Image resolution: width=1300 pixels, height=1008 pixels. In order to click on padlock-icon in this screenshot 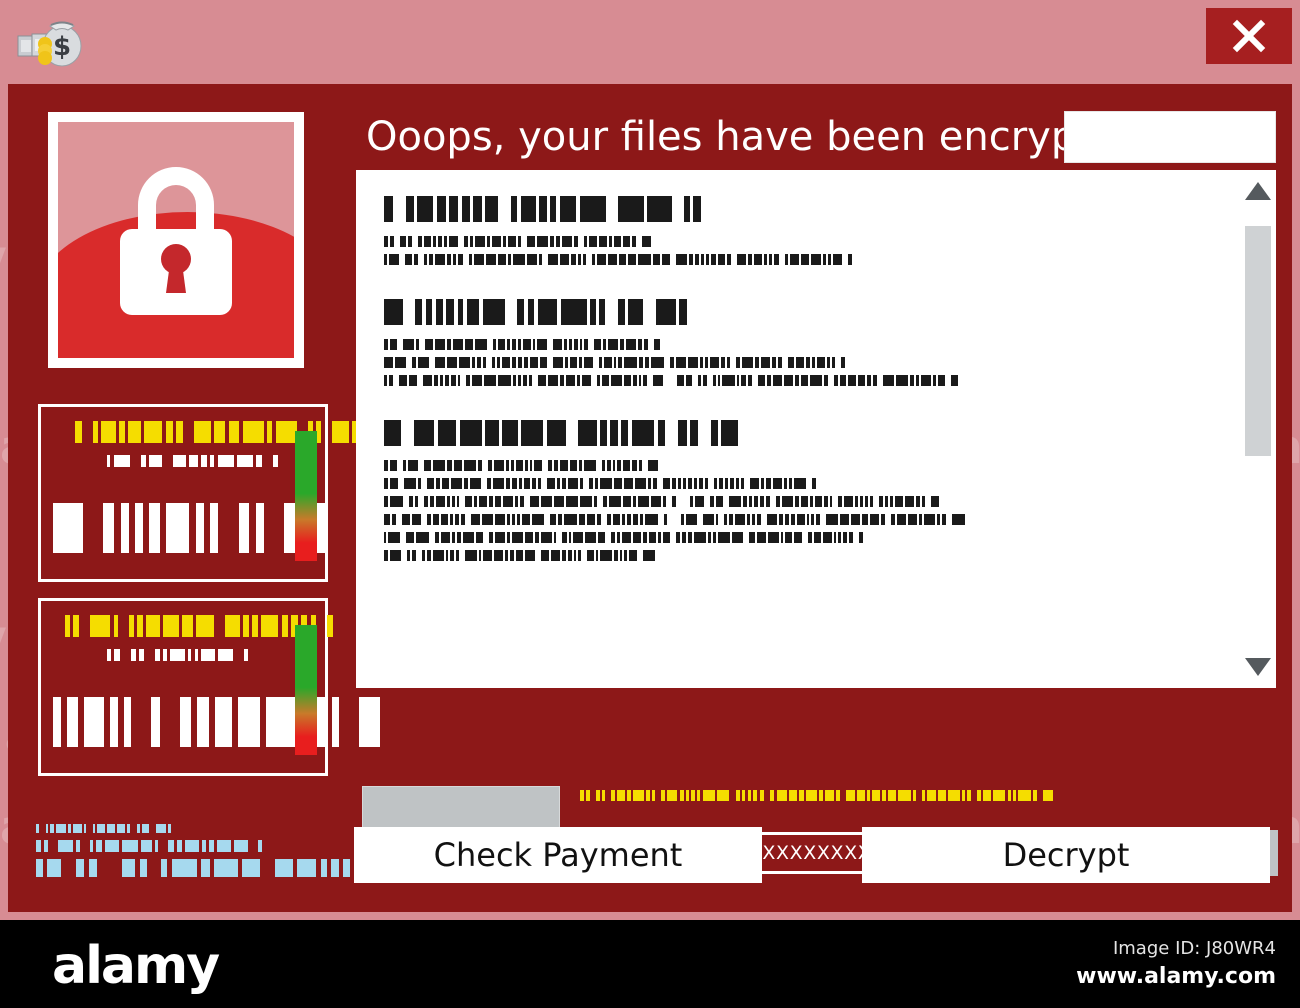, I will do `click(176, 240)`.